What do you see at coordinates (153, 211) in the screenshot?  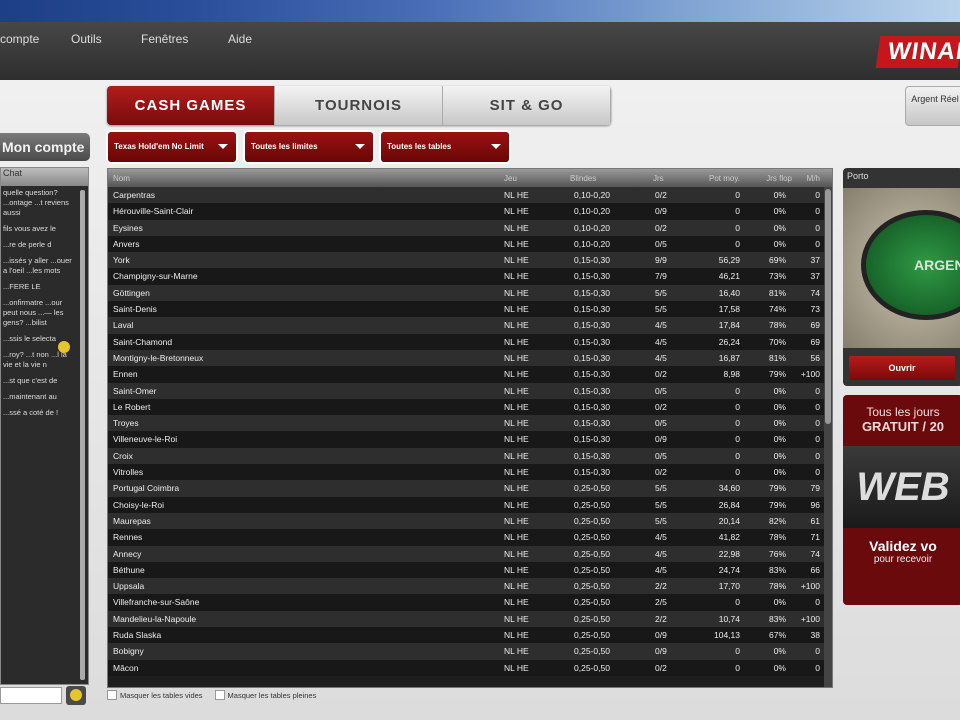 I see `table-name: Hérouville-Saint-Clair` at bounding box center [153, 211].